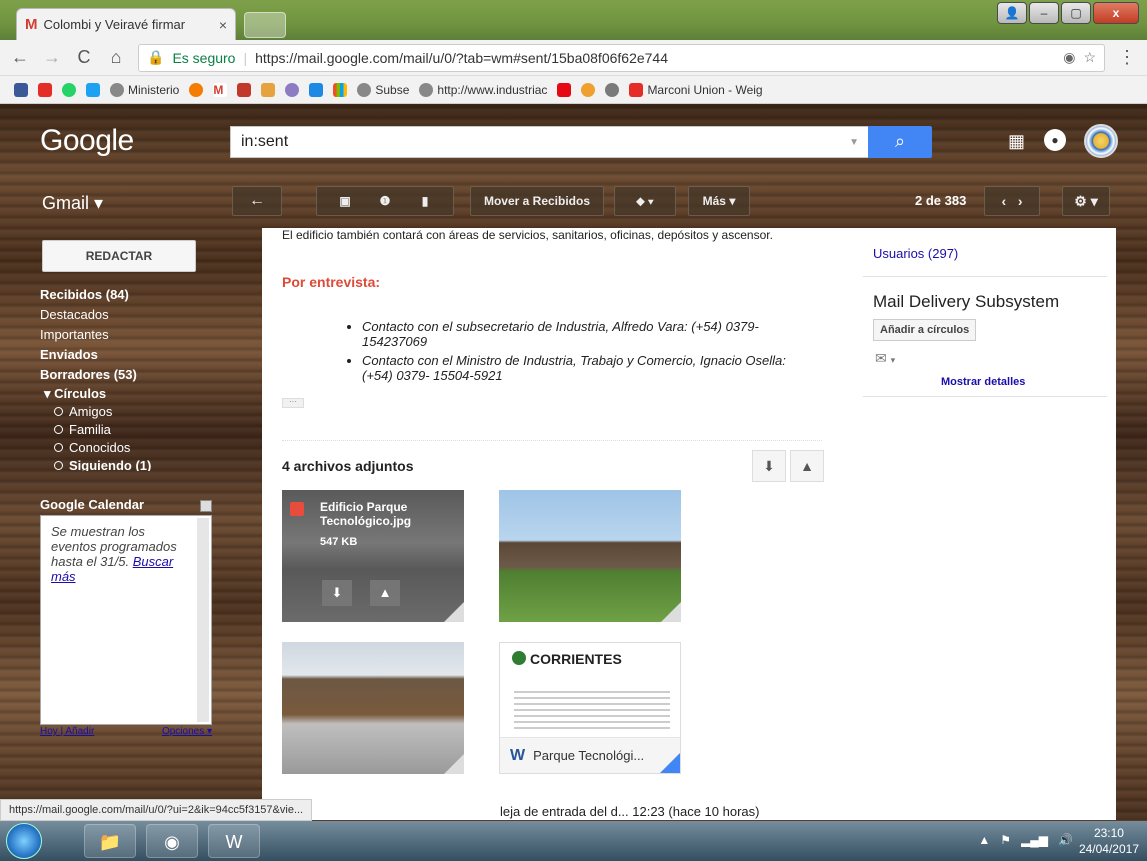 The width and height of the screenshot is (1147, 861). Describe the element at coordinates (1012, 13) in the screenshot. I see `user-icon: 👤` at that location.